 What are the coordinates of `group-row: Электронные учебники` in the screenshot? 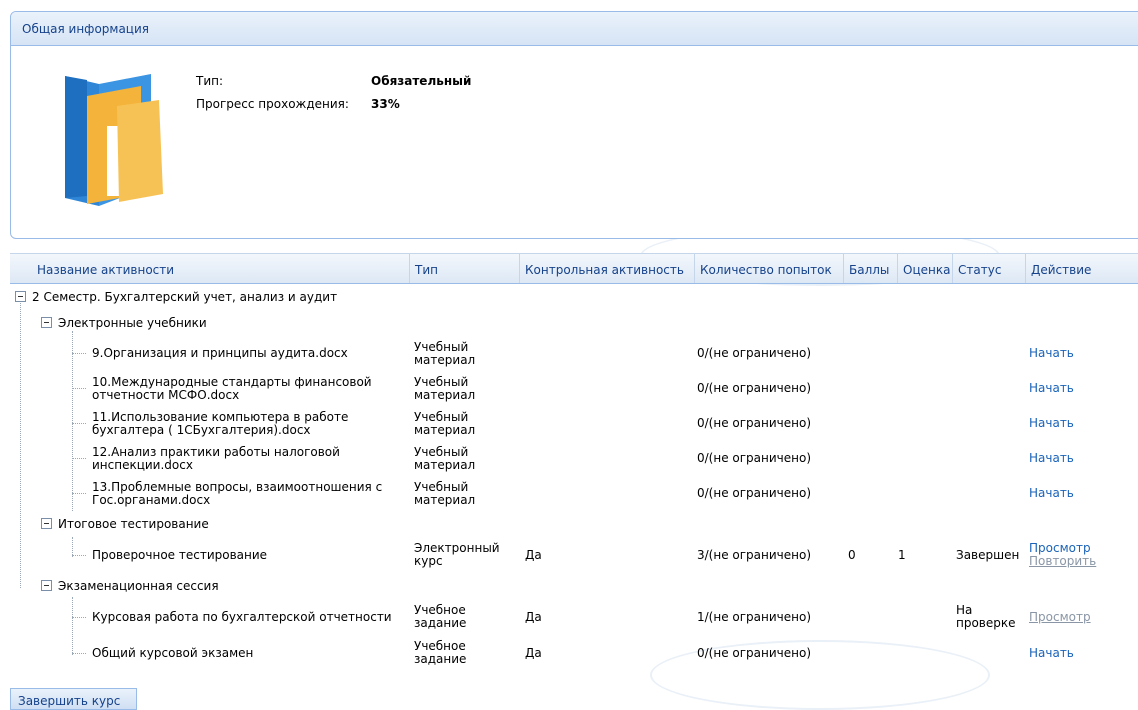 It's located at (574, 323).